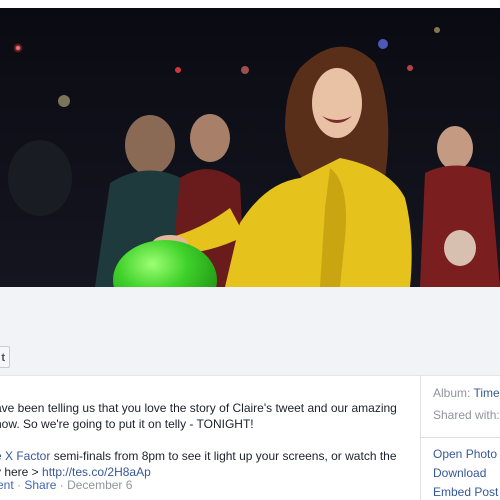 The image size is (500, 500). What do you see at coordinates (7, 485) in the screenshot?
I see `comment-link: ent` at bounding box center [7, 485].